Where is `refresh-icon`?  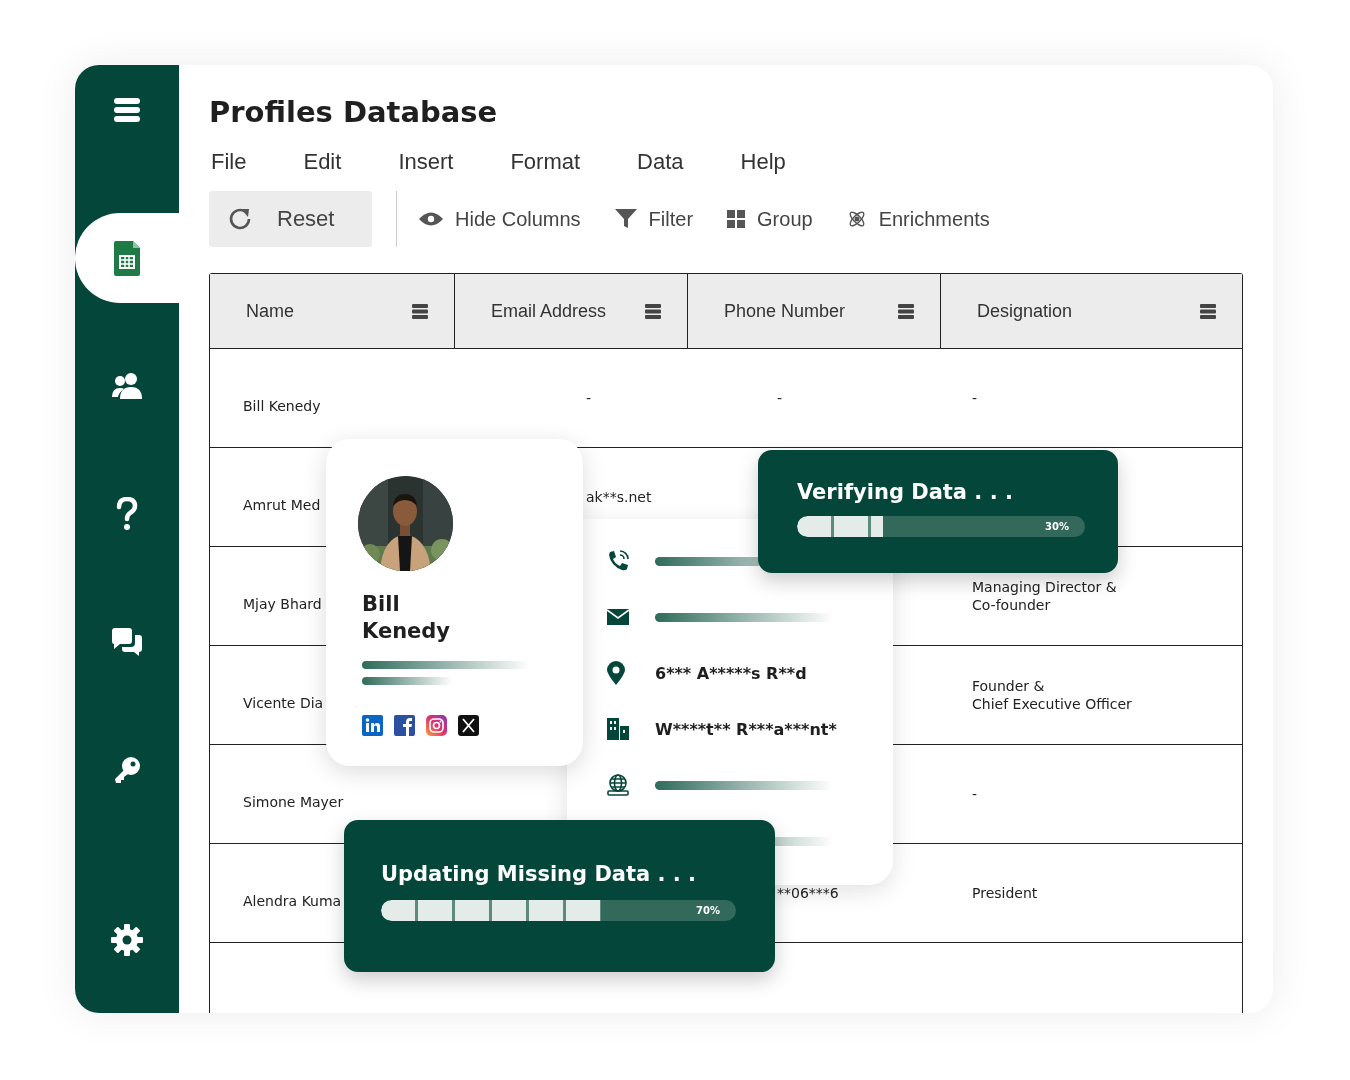 refresh-icon is located at coordinates (240, 219).